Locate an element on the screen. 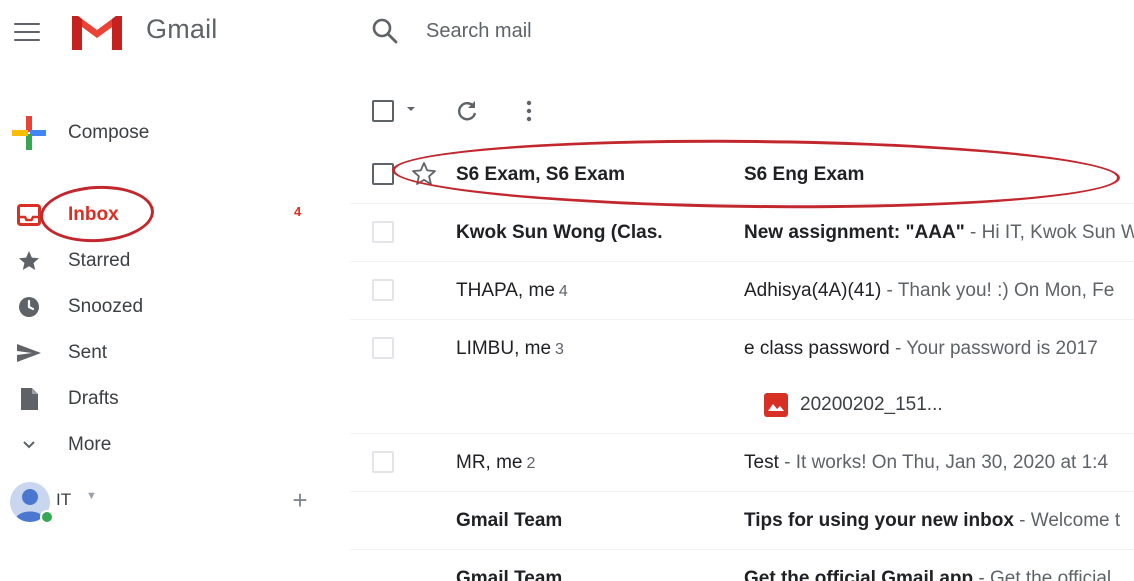 Image resolution: width=1134 pixels, height=581 pixels. compose-label: Compose is located at coordinates (109, 132).